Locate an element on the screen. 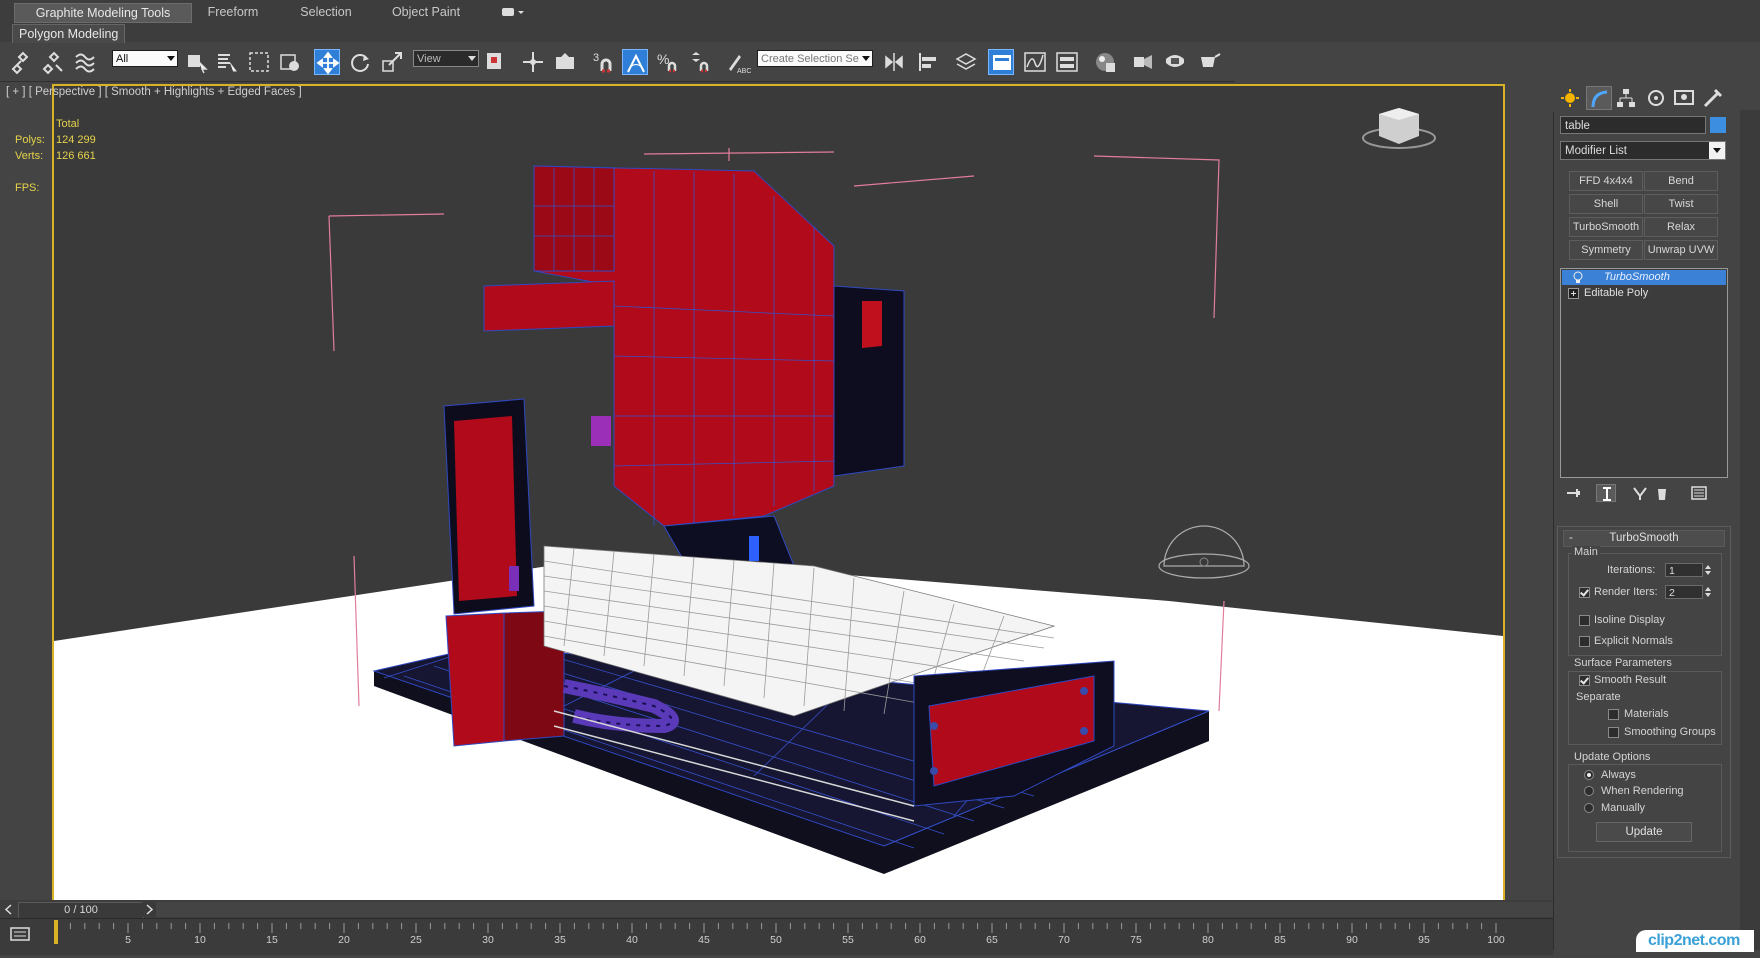 Image resolution: width=1760 pixels, height=958 pixels. material-editor-icon is located at coordinates (1105, 62).